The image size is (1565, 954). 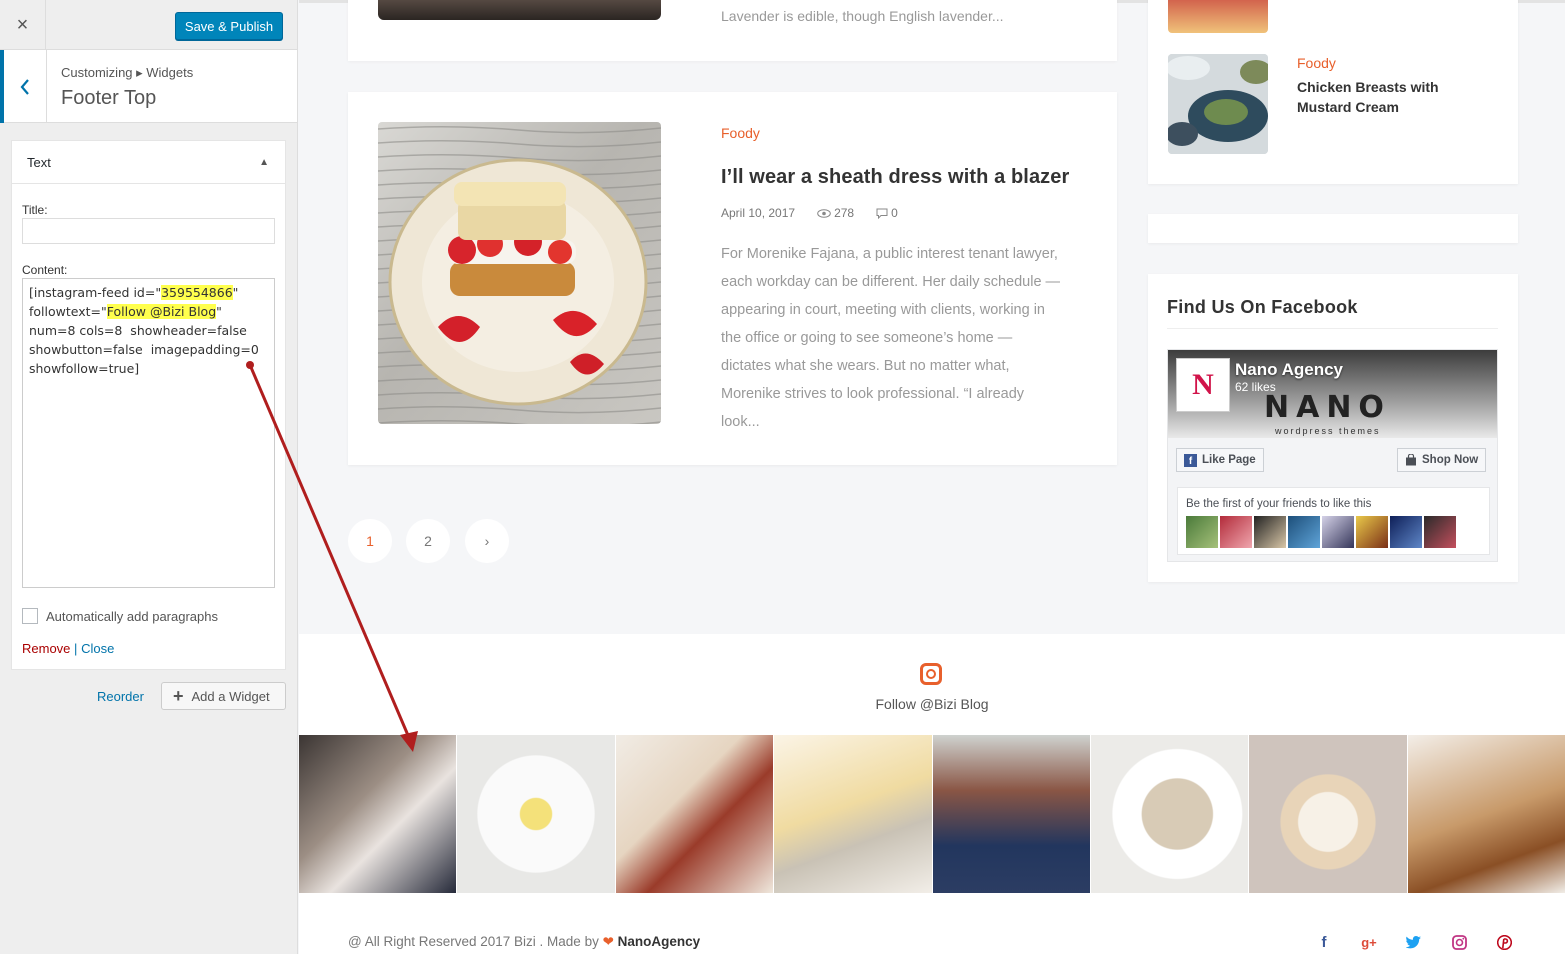 I want to click on like-page-button: f Like Page, so click(x=1220, y=460).